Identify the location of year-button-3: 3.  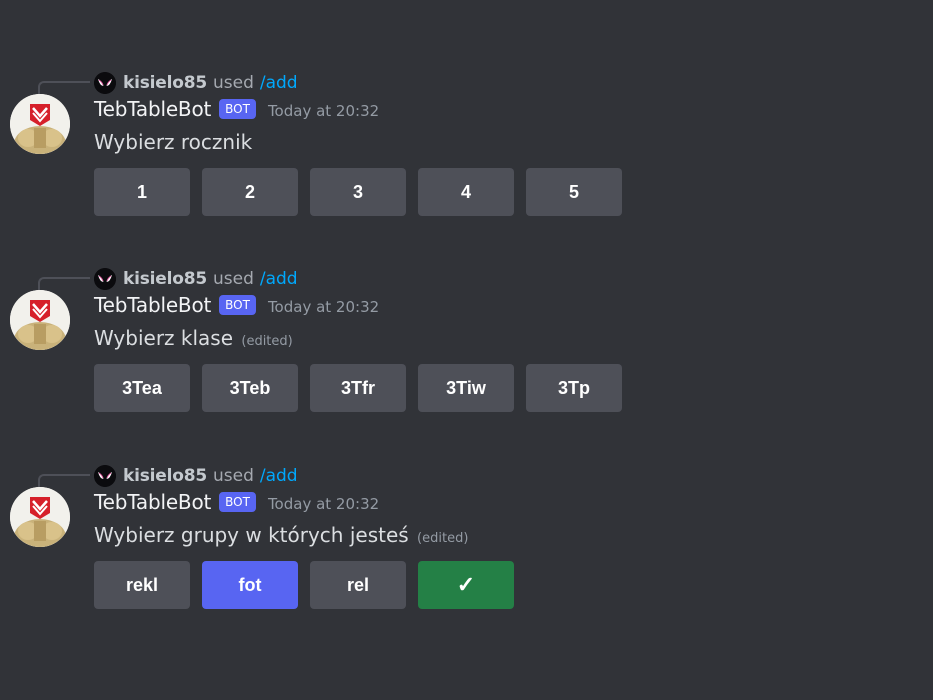
(358, 192).